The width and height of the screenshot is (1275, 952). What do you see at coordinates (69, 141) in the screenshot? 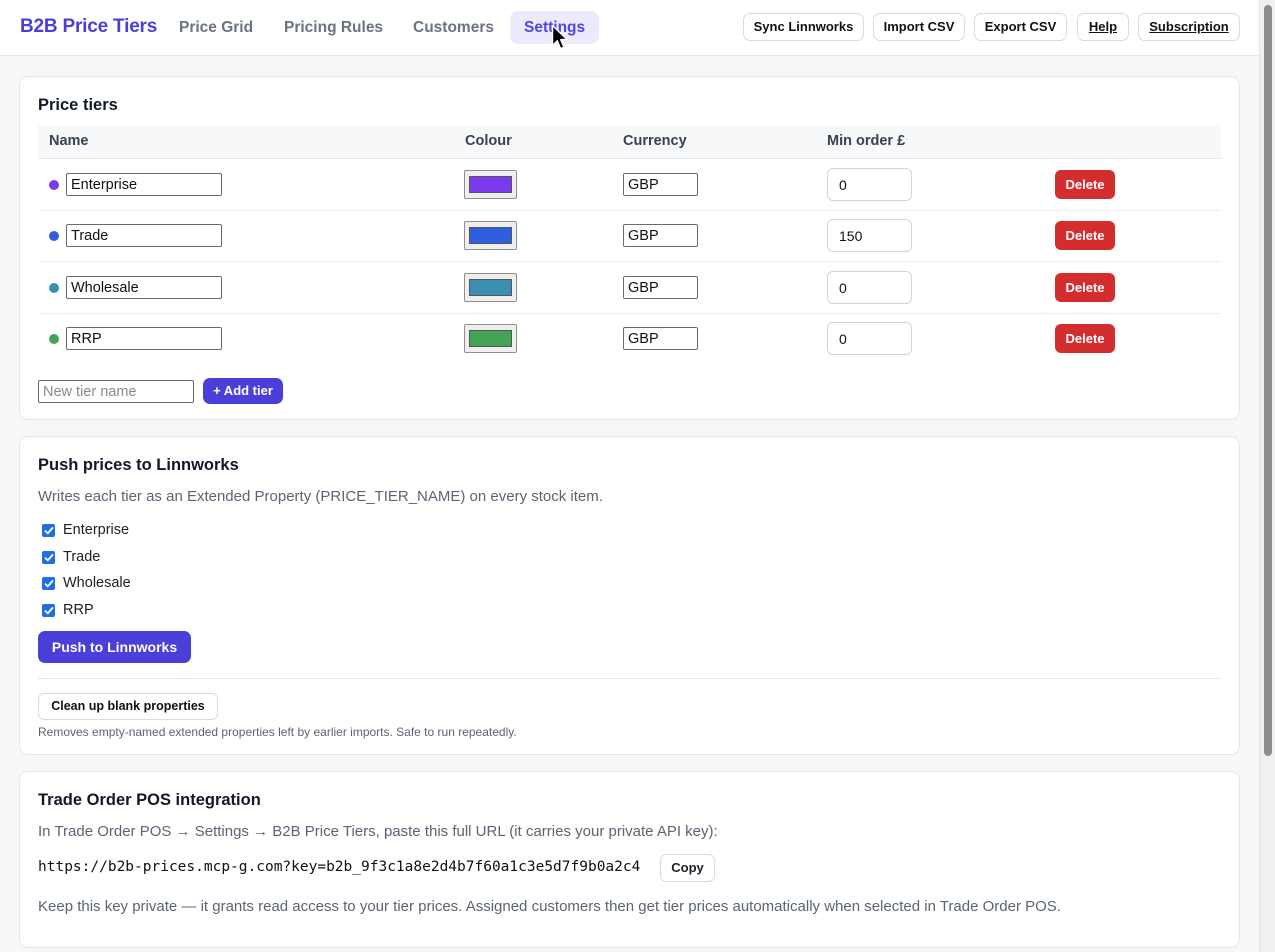
I see `column-header-name: Name` at bounding box center [69, 141].